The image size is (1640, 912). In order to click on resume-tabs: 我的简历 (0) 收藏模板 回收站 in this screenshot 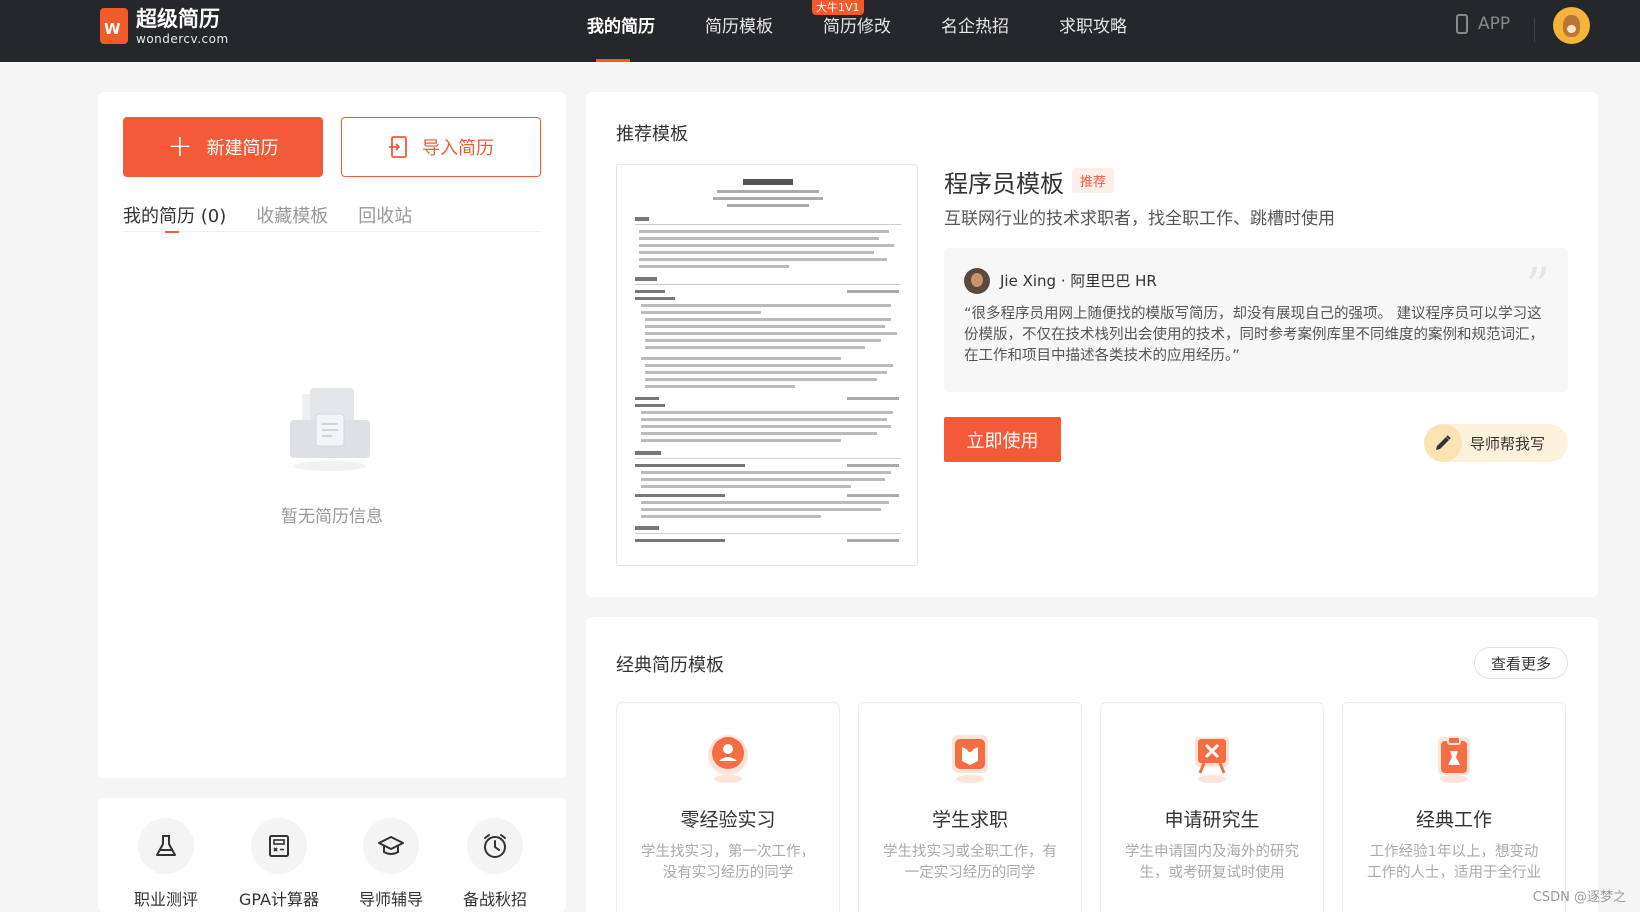, I will do `click(332, 217)`.